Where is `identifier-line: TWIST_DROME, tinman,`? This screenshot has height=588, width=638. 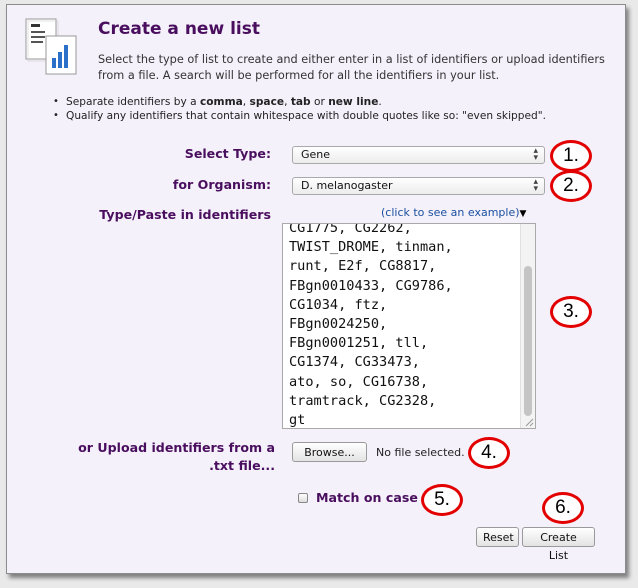
identifier-line: TWIST_DROME, tinman, is located at coordinates (371, 247).